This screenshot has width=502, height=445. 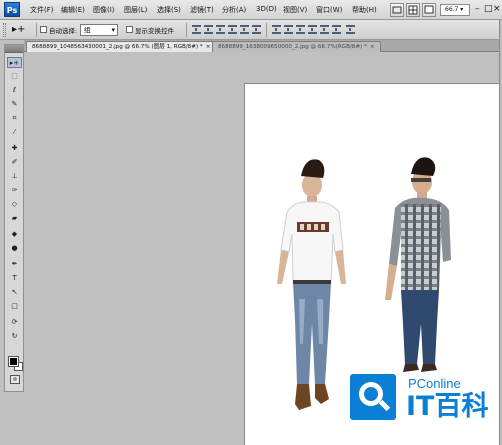 I want to click on distribute-bottom-icon, so click(x=300, y=29).